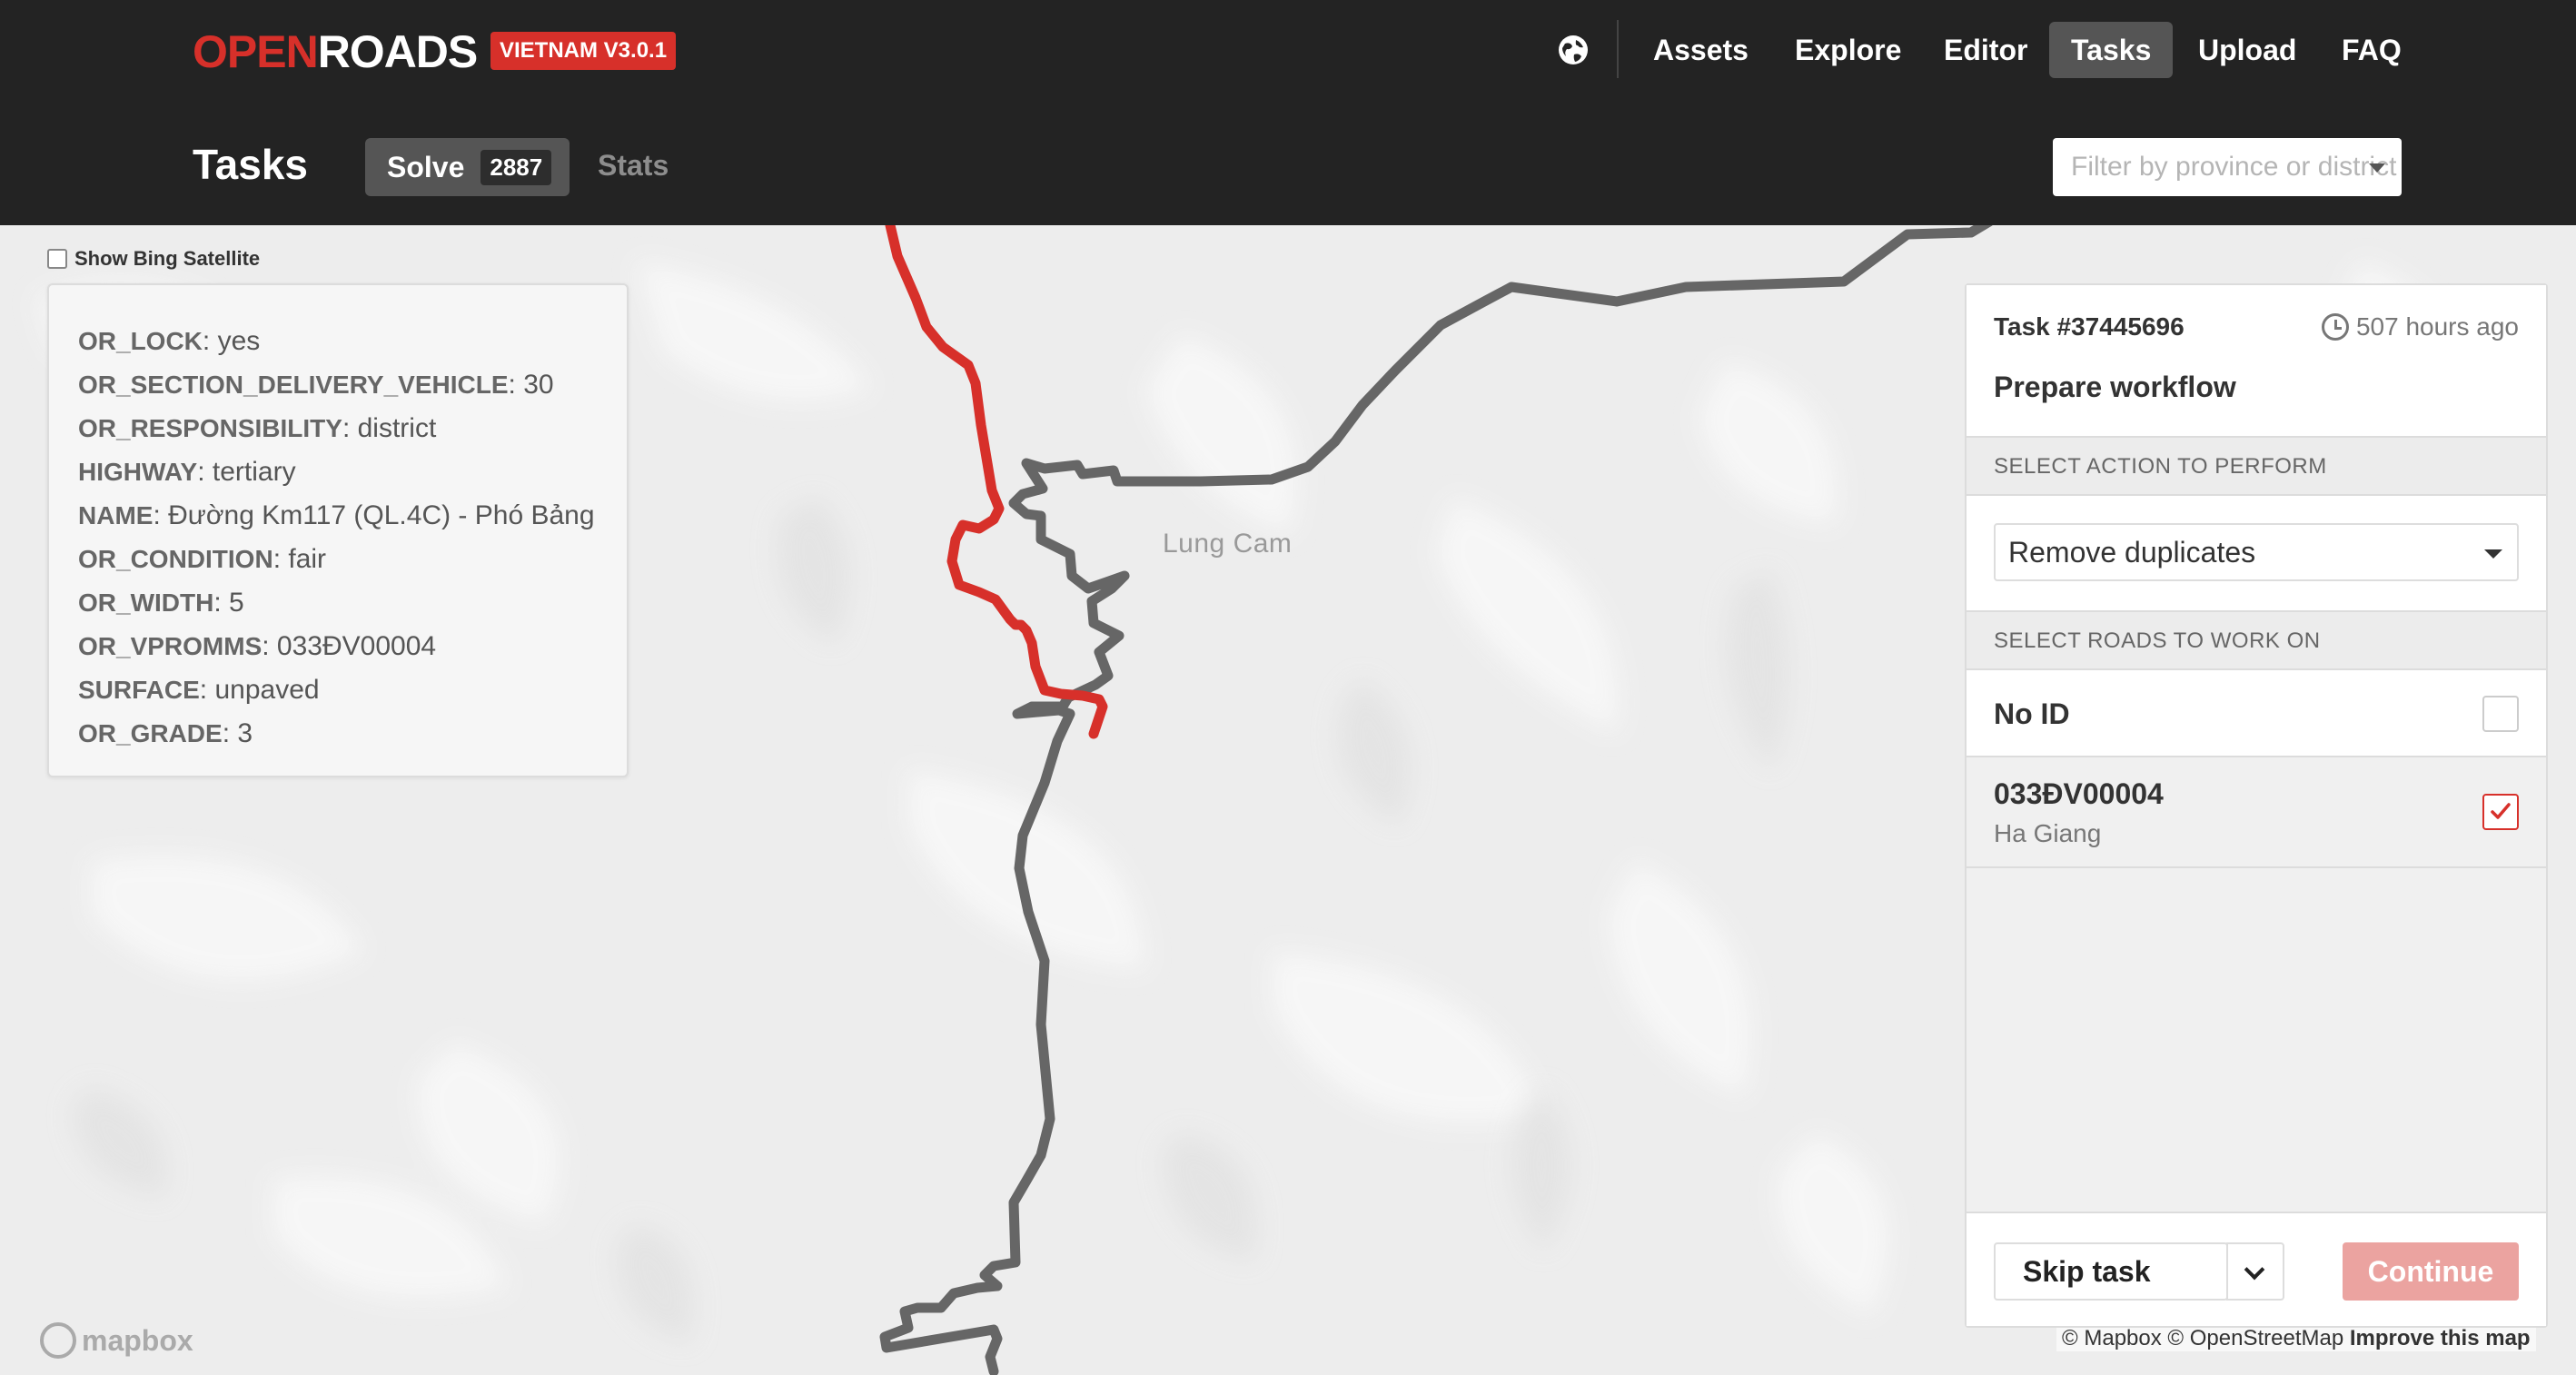  Describe the element at coordinates (2079, 793) in the screenshot. I see `road-option-name: 033ĐV00004` at that location.